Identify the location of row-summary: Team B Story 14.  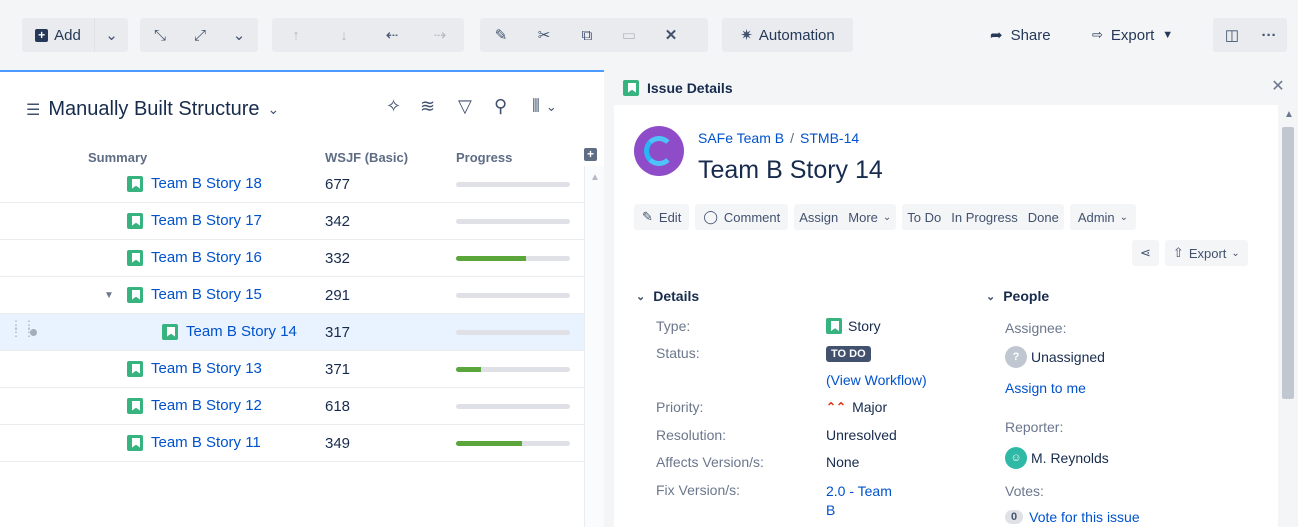
(229, 331).